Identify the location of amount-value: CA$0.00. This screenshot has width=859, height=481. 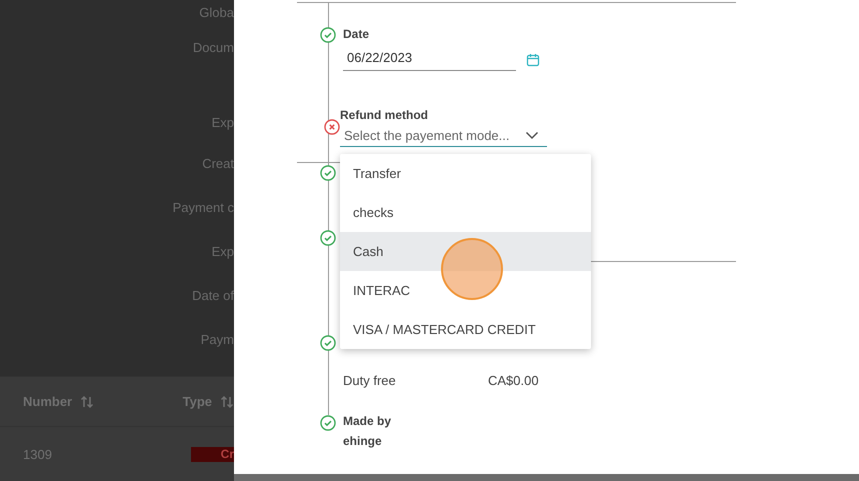
(513, 380).